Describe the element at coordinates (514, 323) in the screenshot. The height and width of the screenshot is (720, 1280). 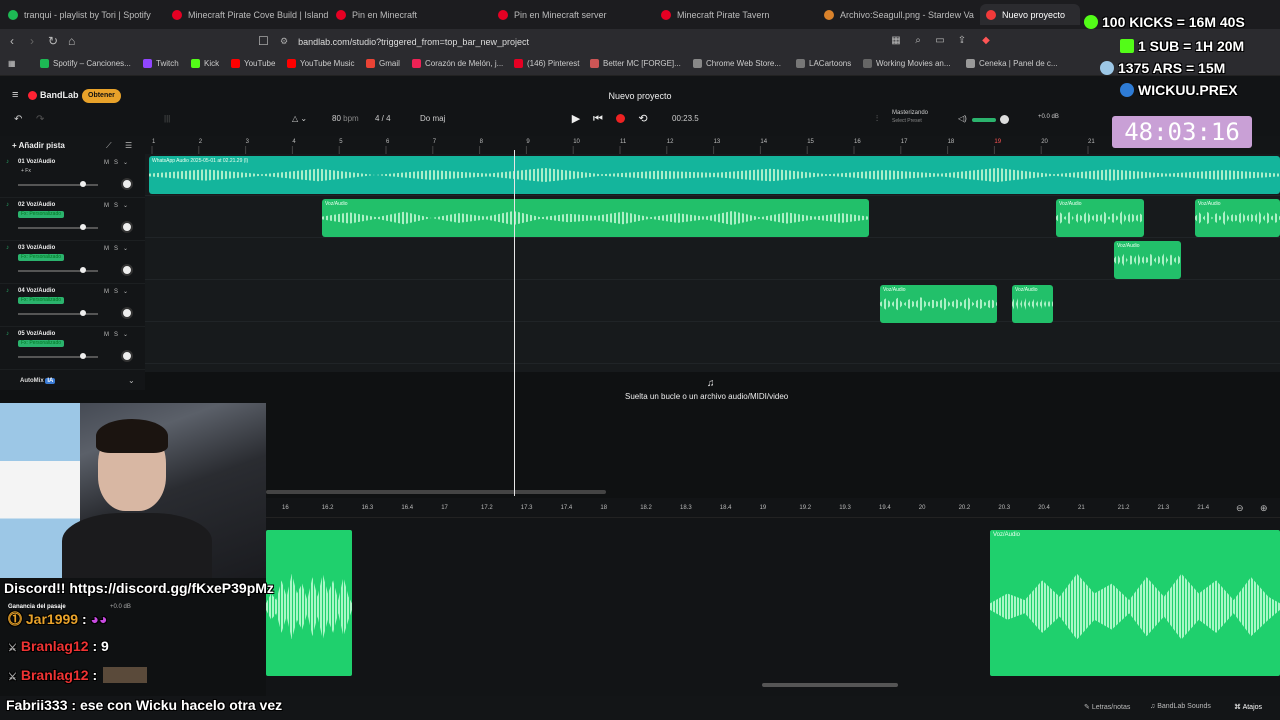
I see `playhead` at that location.